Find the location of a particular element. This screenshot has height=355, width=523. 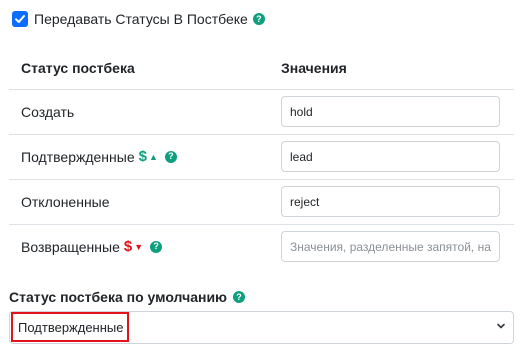

postback-statuses-label: Передавать Статусы В Постбеке is located at coordinates (141, 19).